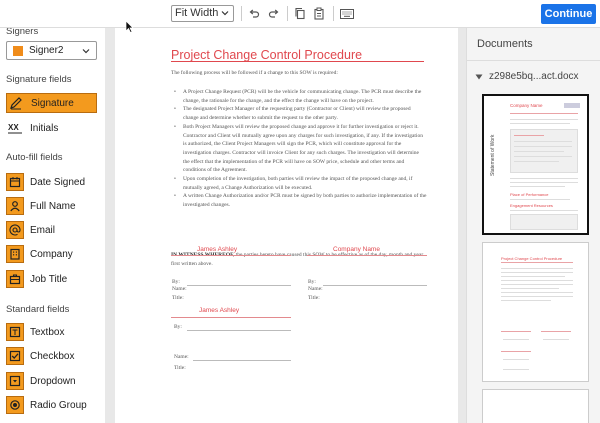 The image size is (600, 423). I want to click on field-company: Company, so click(51, 254).